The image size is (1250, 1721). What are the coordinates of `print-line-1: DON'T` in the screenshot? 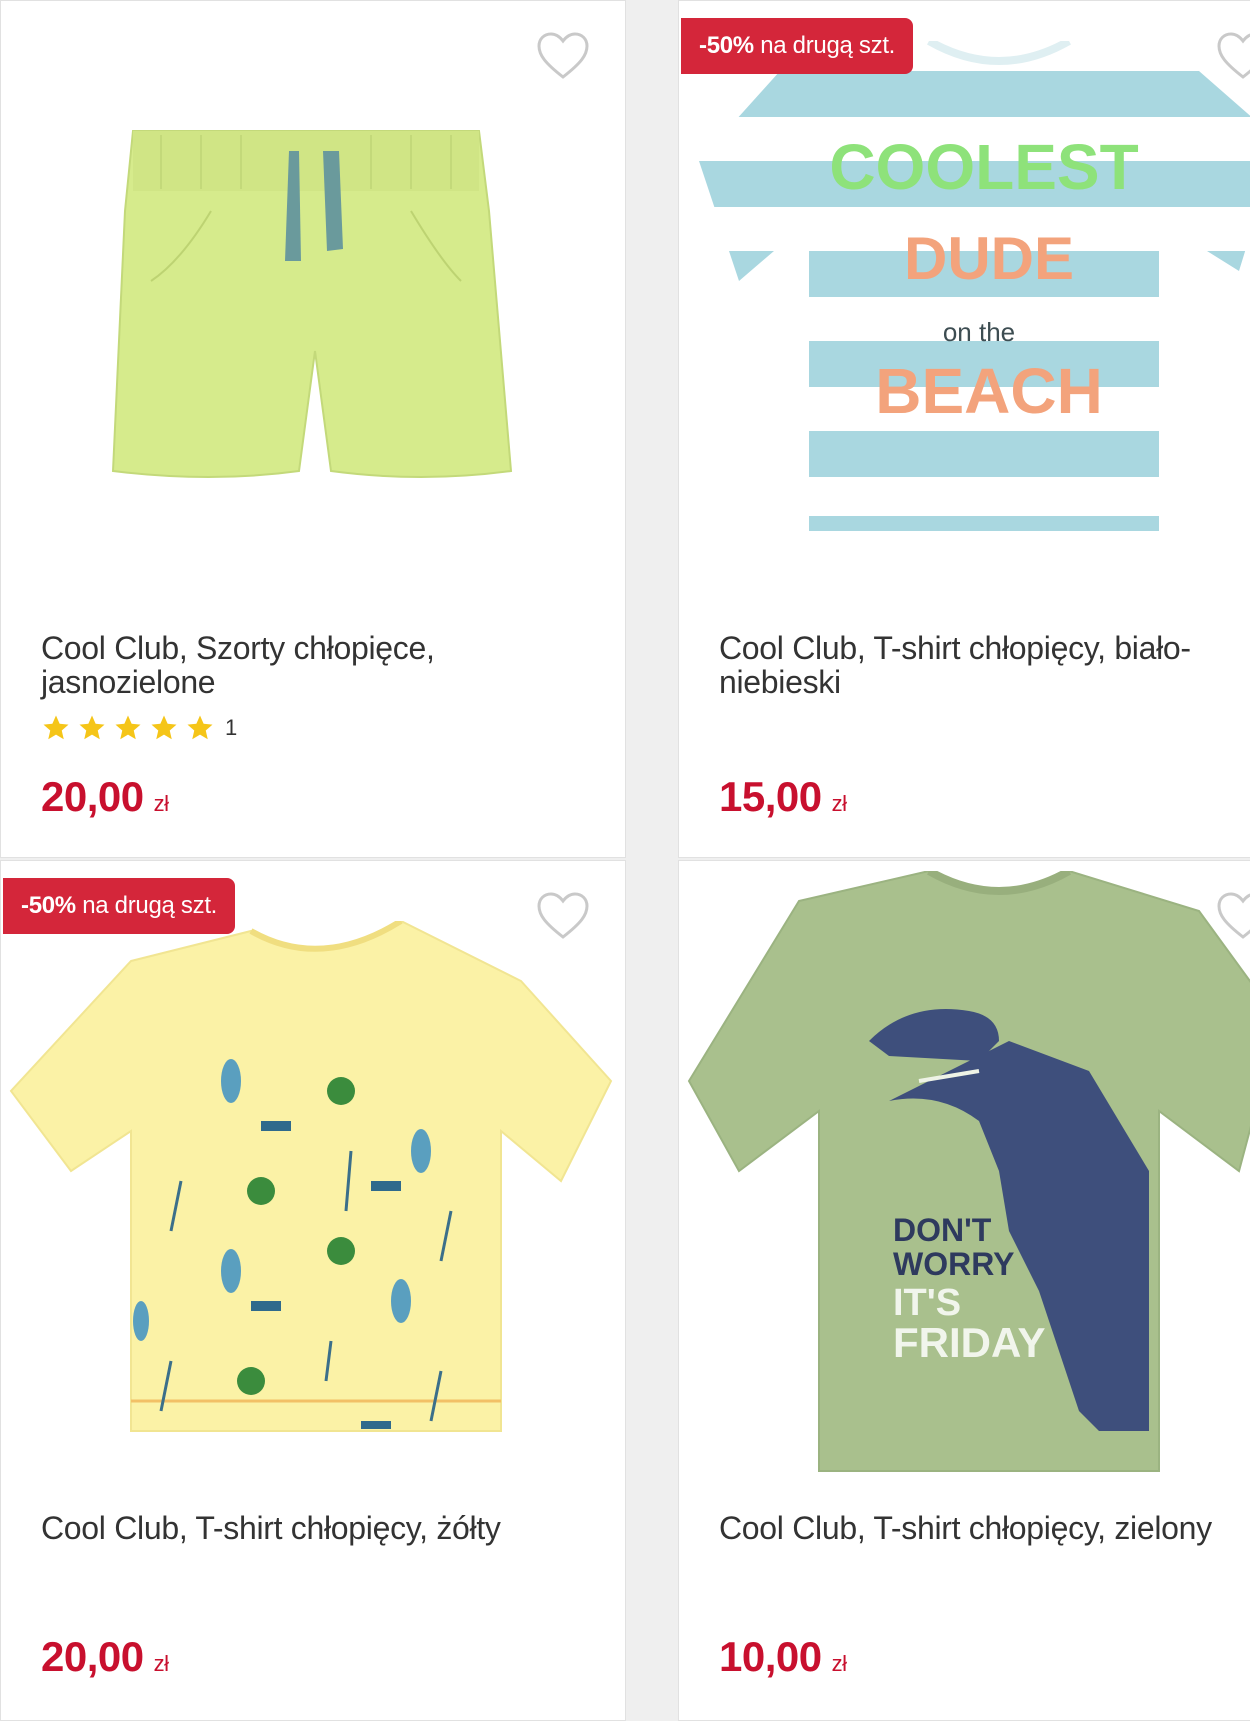 It's located at (942, 1230).